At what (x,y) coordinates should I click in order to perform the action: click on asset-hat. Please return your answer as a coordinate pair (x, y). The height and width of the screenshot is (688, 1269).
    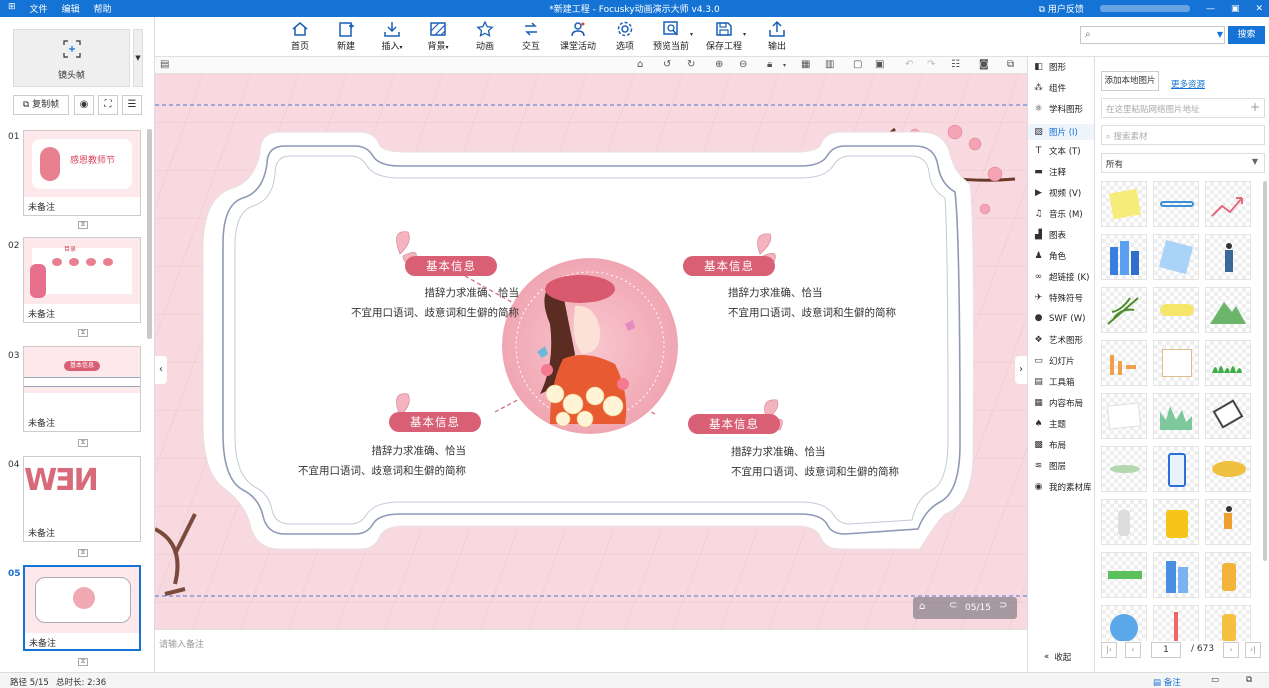
    Looking at the image, I should click on (1228, 469).